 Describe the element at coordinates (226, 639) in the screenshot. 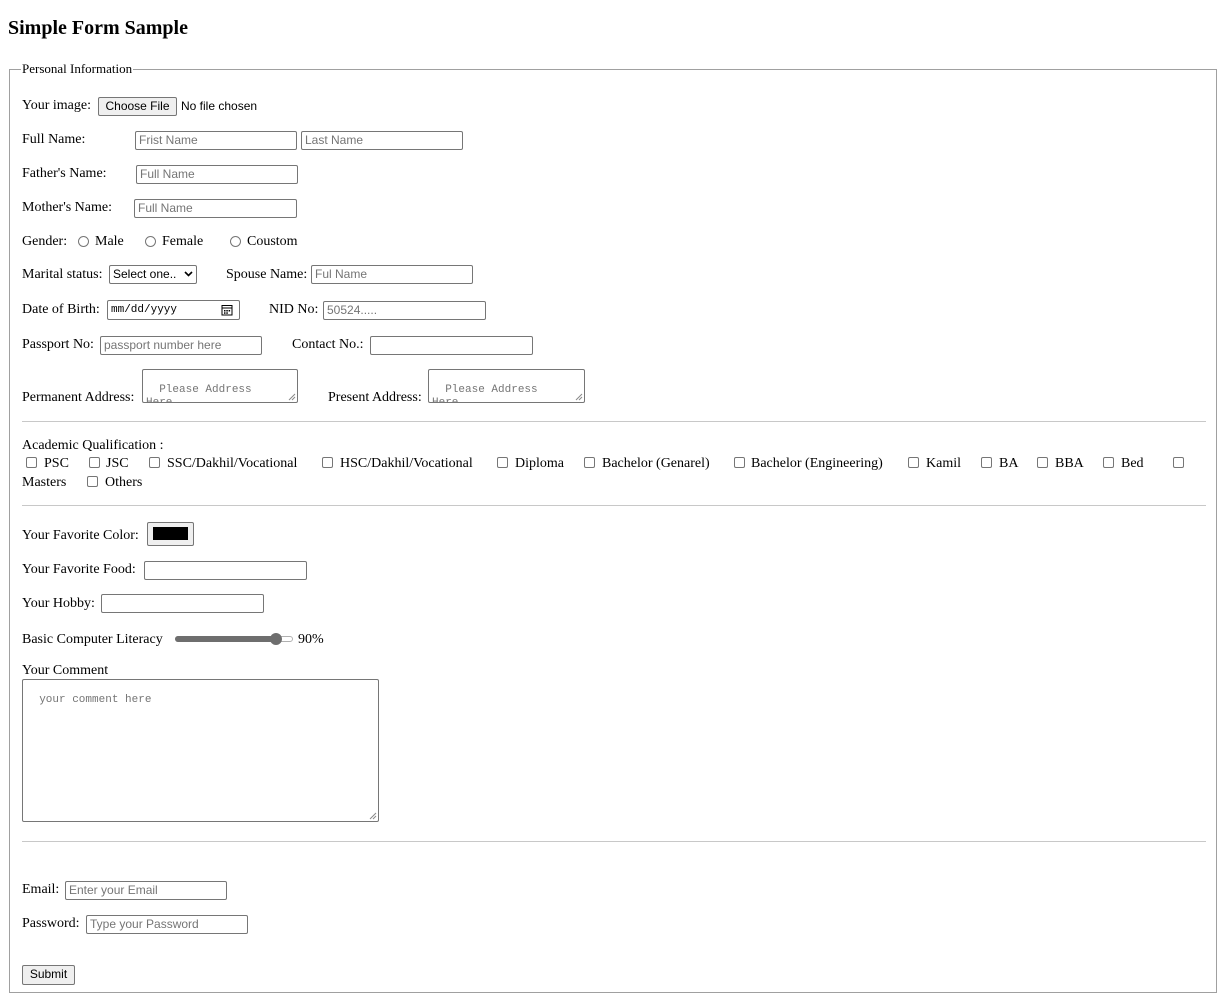

I see `slider-fill` at that location.